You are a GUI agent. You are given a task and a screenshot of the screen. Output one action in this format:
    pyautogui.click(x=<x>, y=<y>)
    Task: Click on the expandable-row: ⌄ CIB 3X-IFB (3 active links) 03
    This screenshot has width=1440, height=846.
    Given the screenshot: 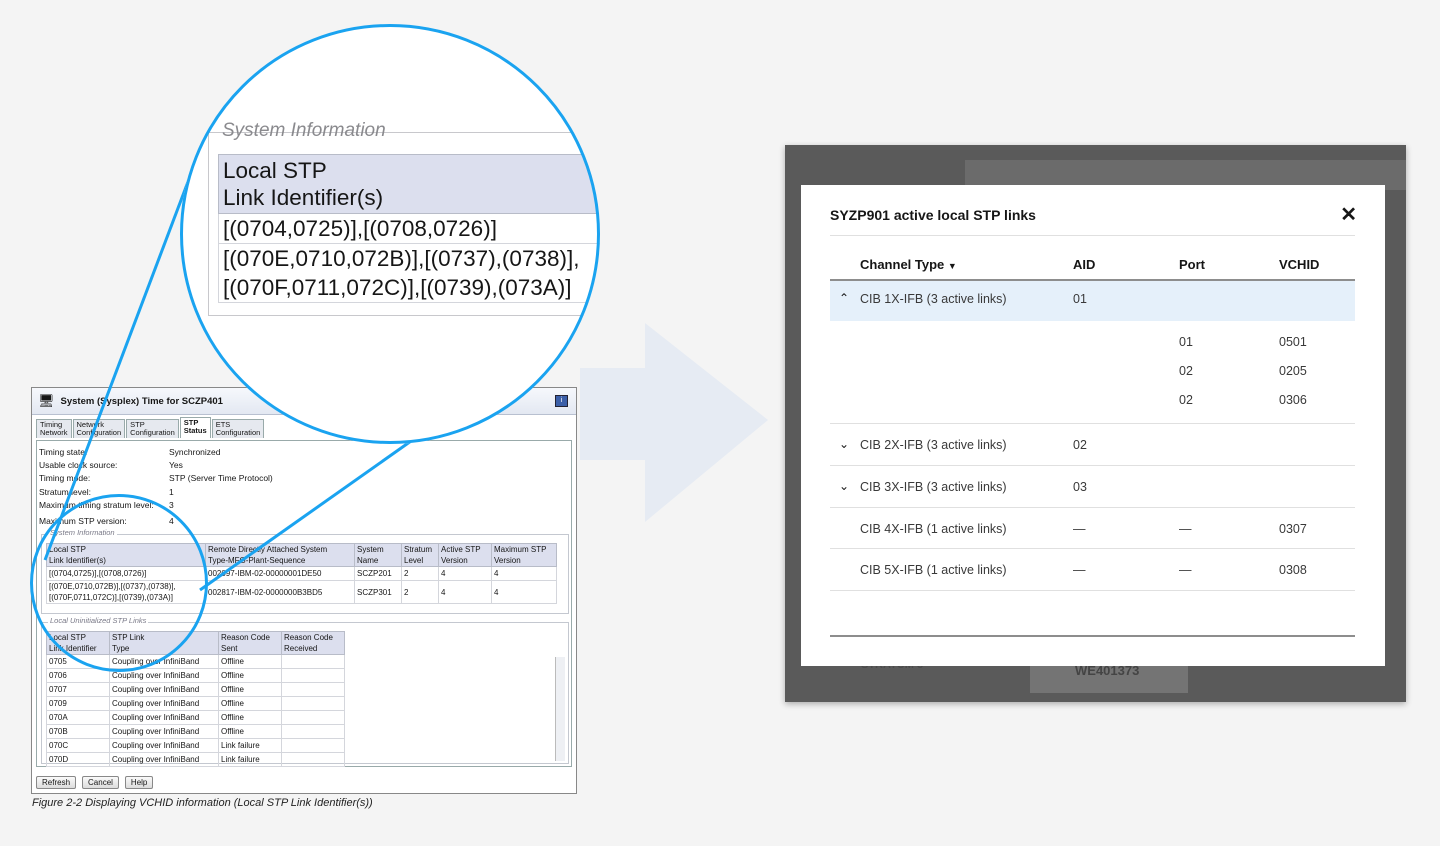 What is the action you would take?
    pyautogui.click(x=1092, y=487)
    